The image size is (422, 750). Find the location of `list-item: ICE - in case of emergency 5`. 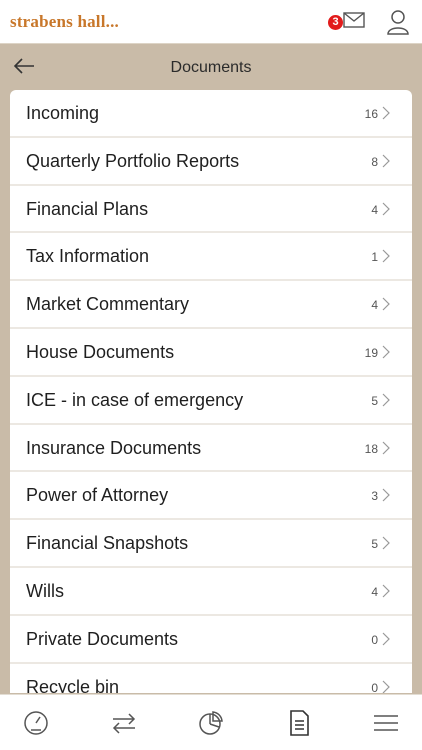

list-item: ICE - in case of emergency 5 is located at coordinates (211, 400).